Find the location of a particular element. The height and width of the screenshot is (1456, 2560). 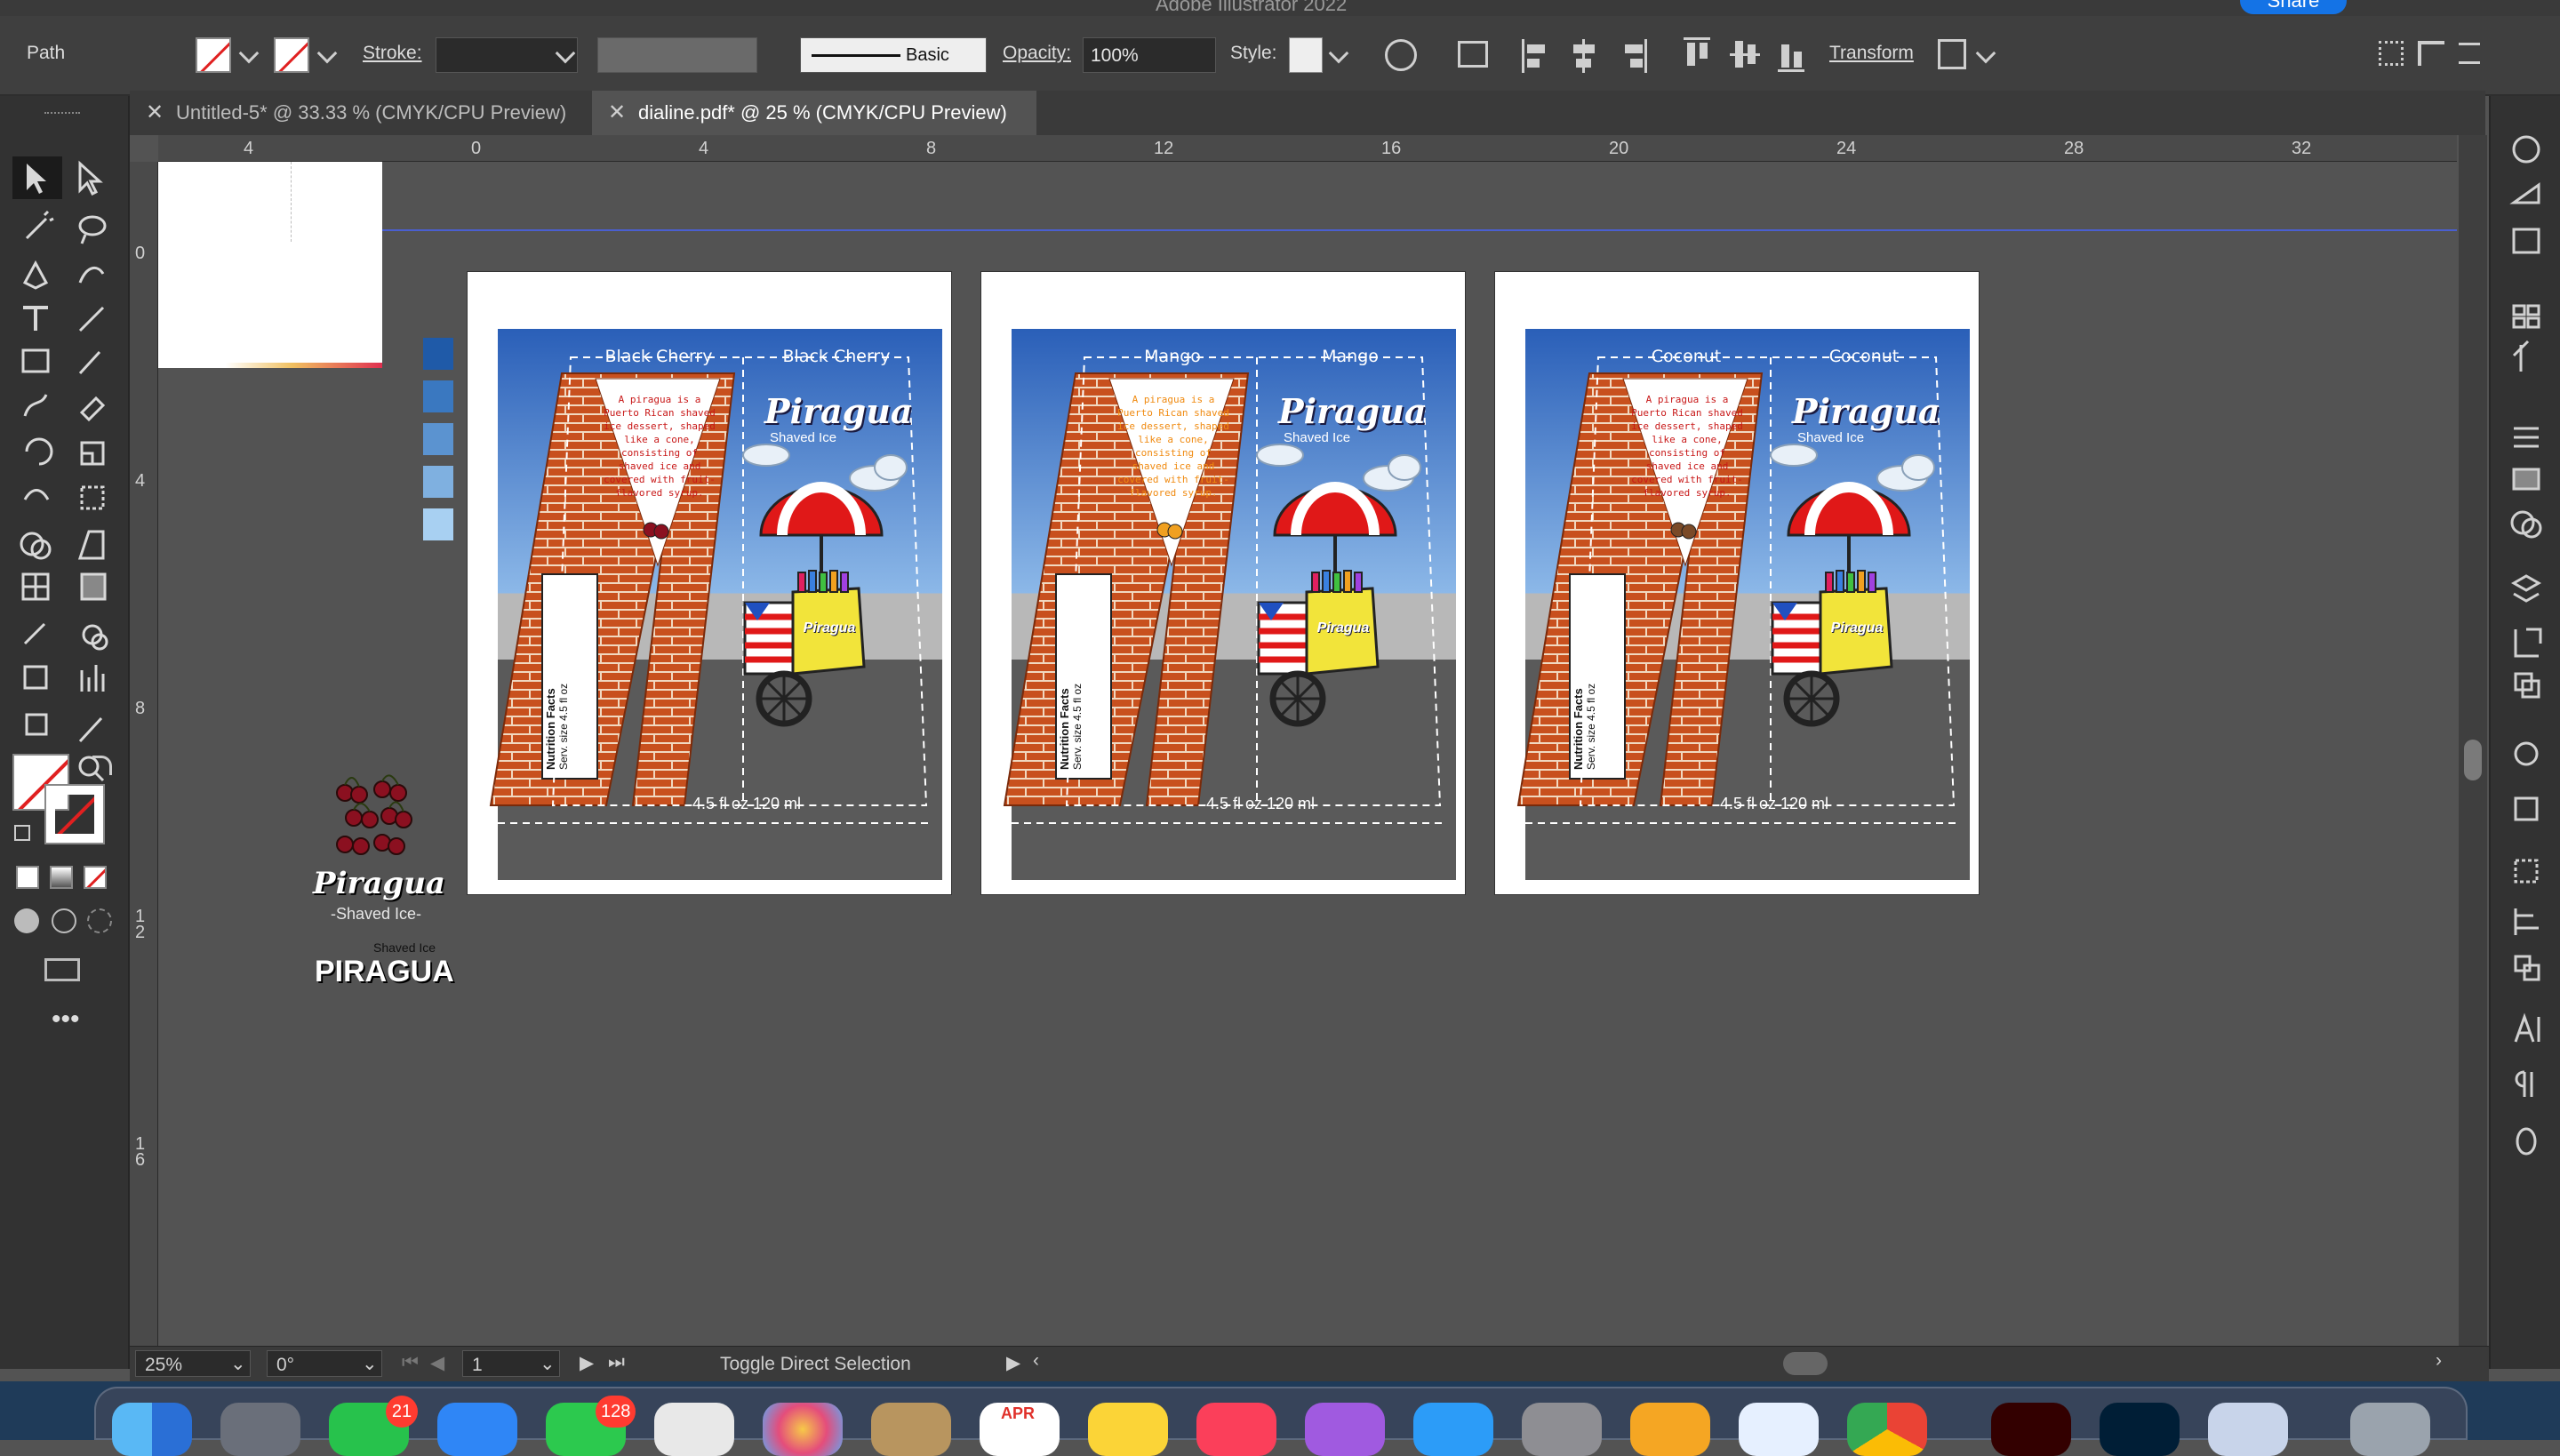

status-menu-icon: ▶ is located at coordinates (1013, 1363).